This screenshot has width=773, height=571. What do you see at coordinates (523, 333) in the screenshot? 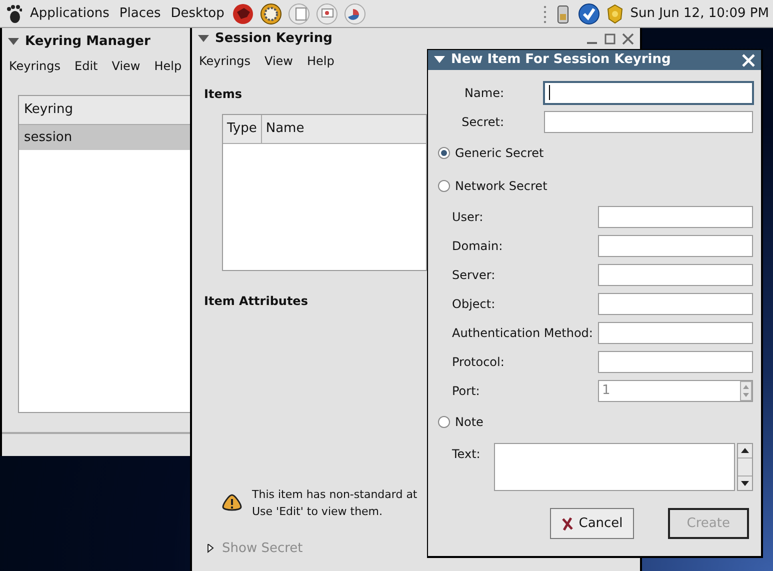
I see `field-label: Authentication Method:` at bounding box center [523, 333].